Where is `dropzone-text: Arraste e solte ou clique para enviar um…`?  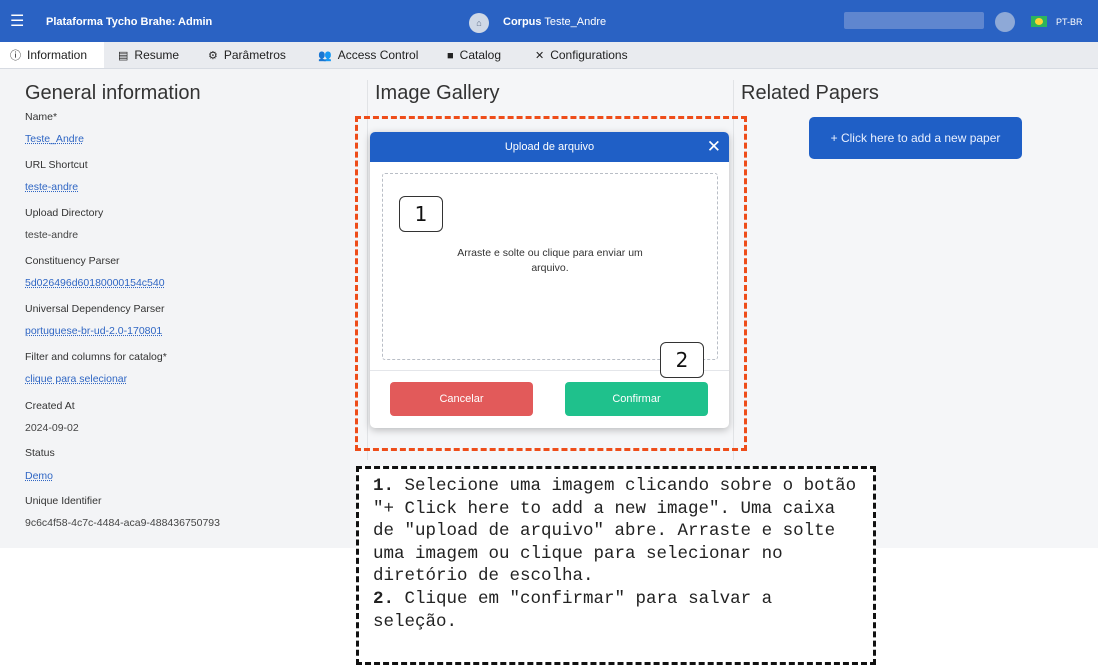
dropzone-text: Arraste e solte ou clique para enviar um… is located at coordinates (550, 260).